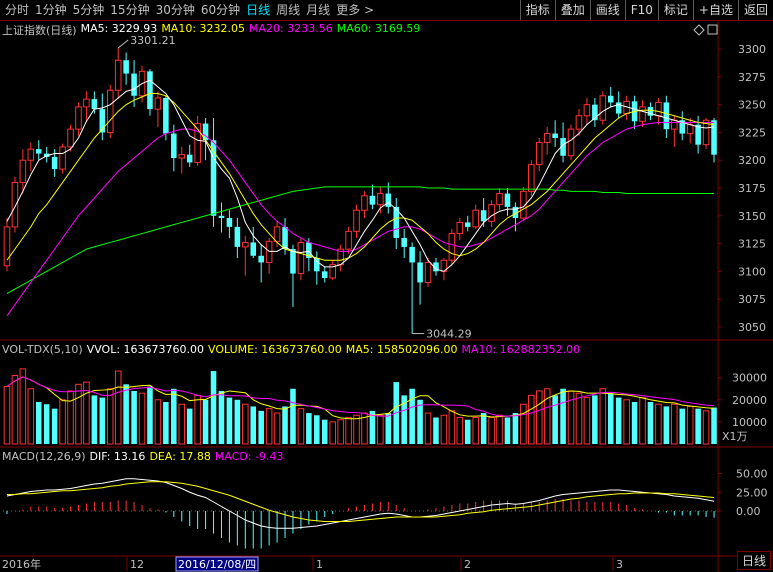  What do you see at coordinates (119, 28) in the screenshot?
I see `ma5-legend: MA5: 3229.93` at bounding box center [119, 28].